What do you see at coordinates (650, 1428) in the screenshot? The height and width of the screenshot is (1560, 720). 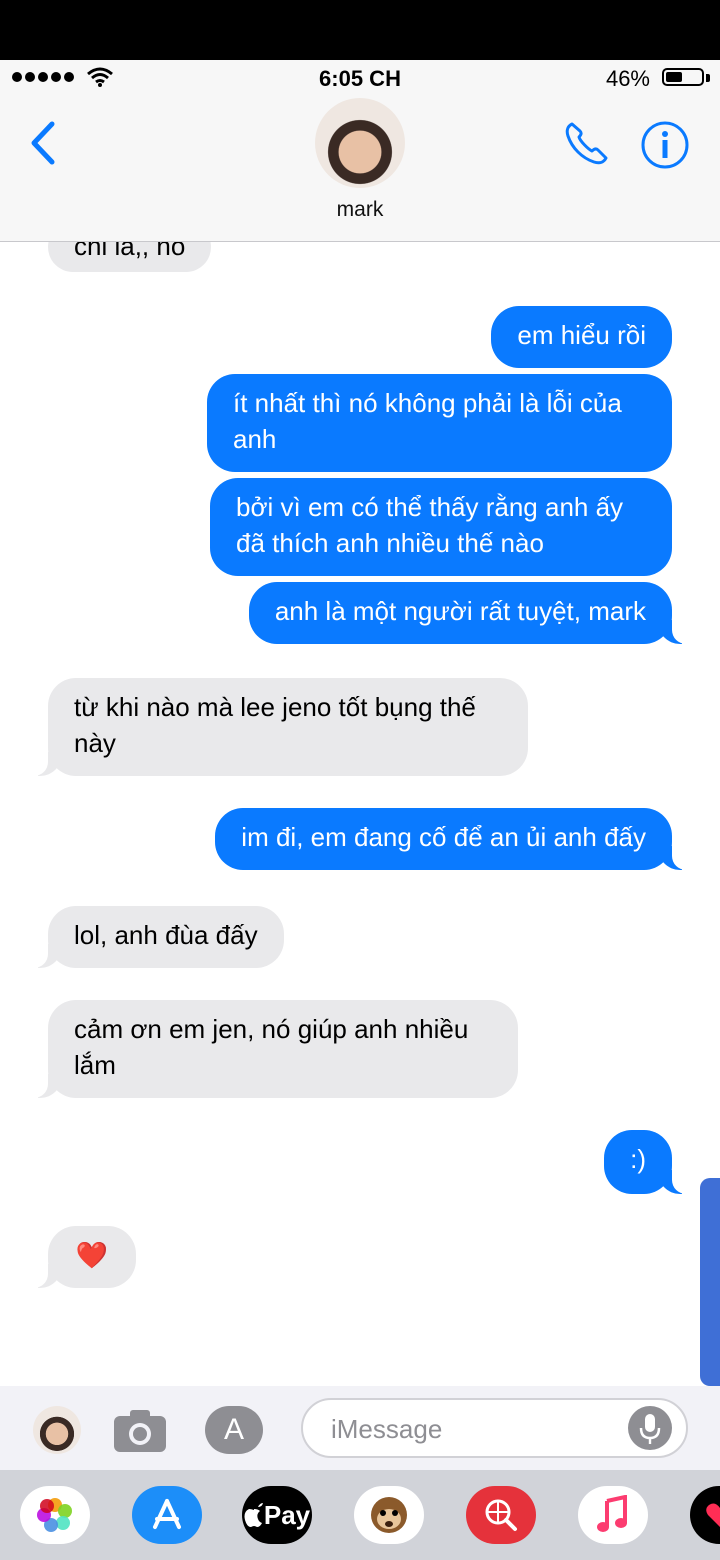 I see `microphone-icon` at bounding box center [650, 1428].